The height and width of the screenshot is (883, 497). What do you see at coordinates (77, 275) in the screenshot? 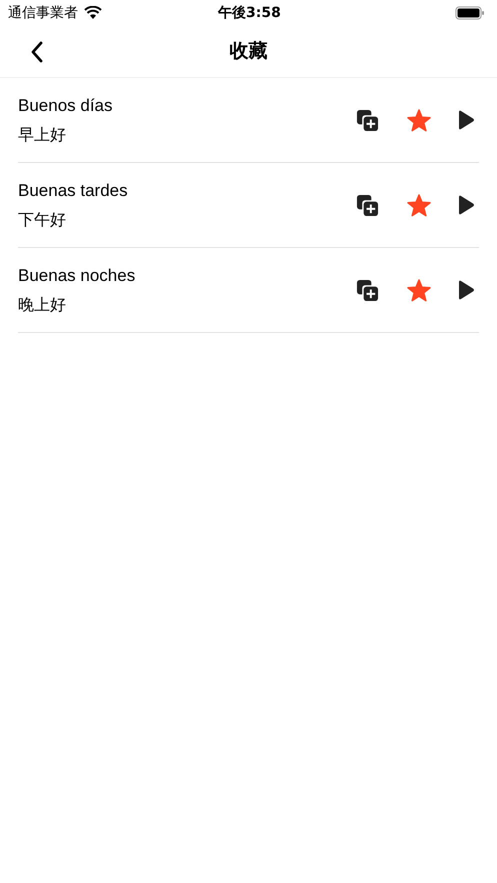
I see `phrase-text: Buenas noches` at bounding box center [77, 275].